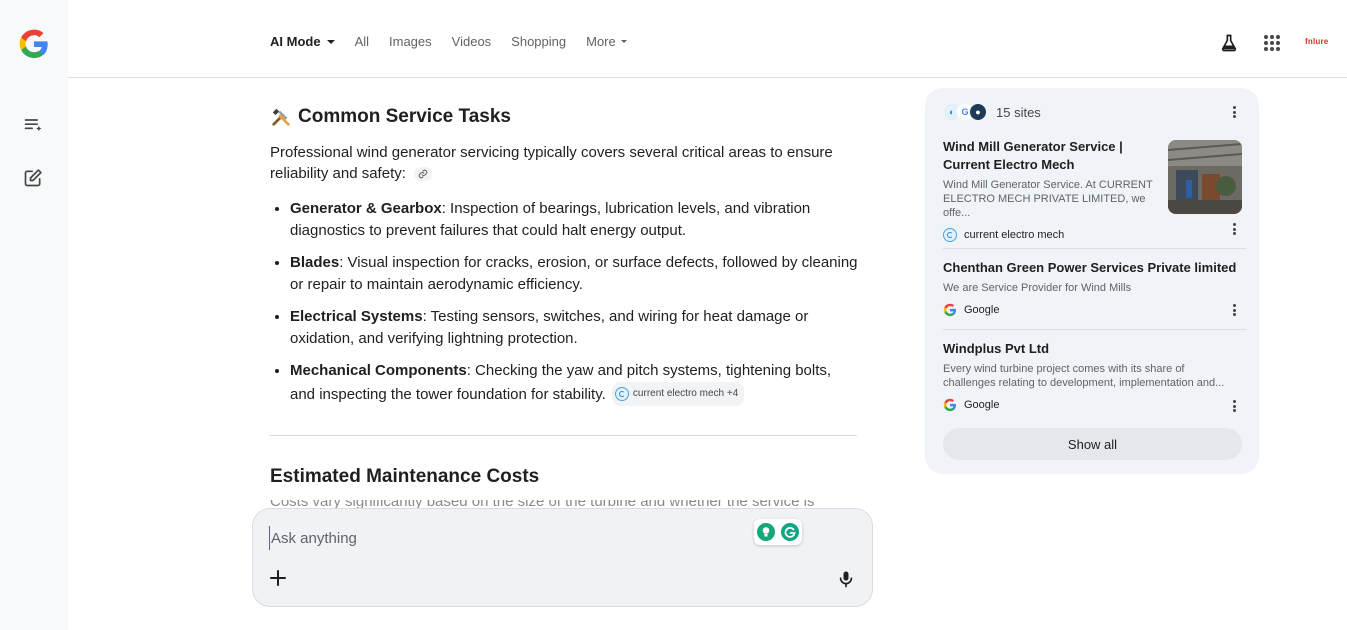 This screenshot has width=1347, height=630. Describe the element at coordinates (33, 178) in the screenshot. I see `new-chat-icon` at that location.